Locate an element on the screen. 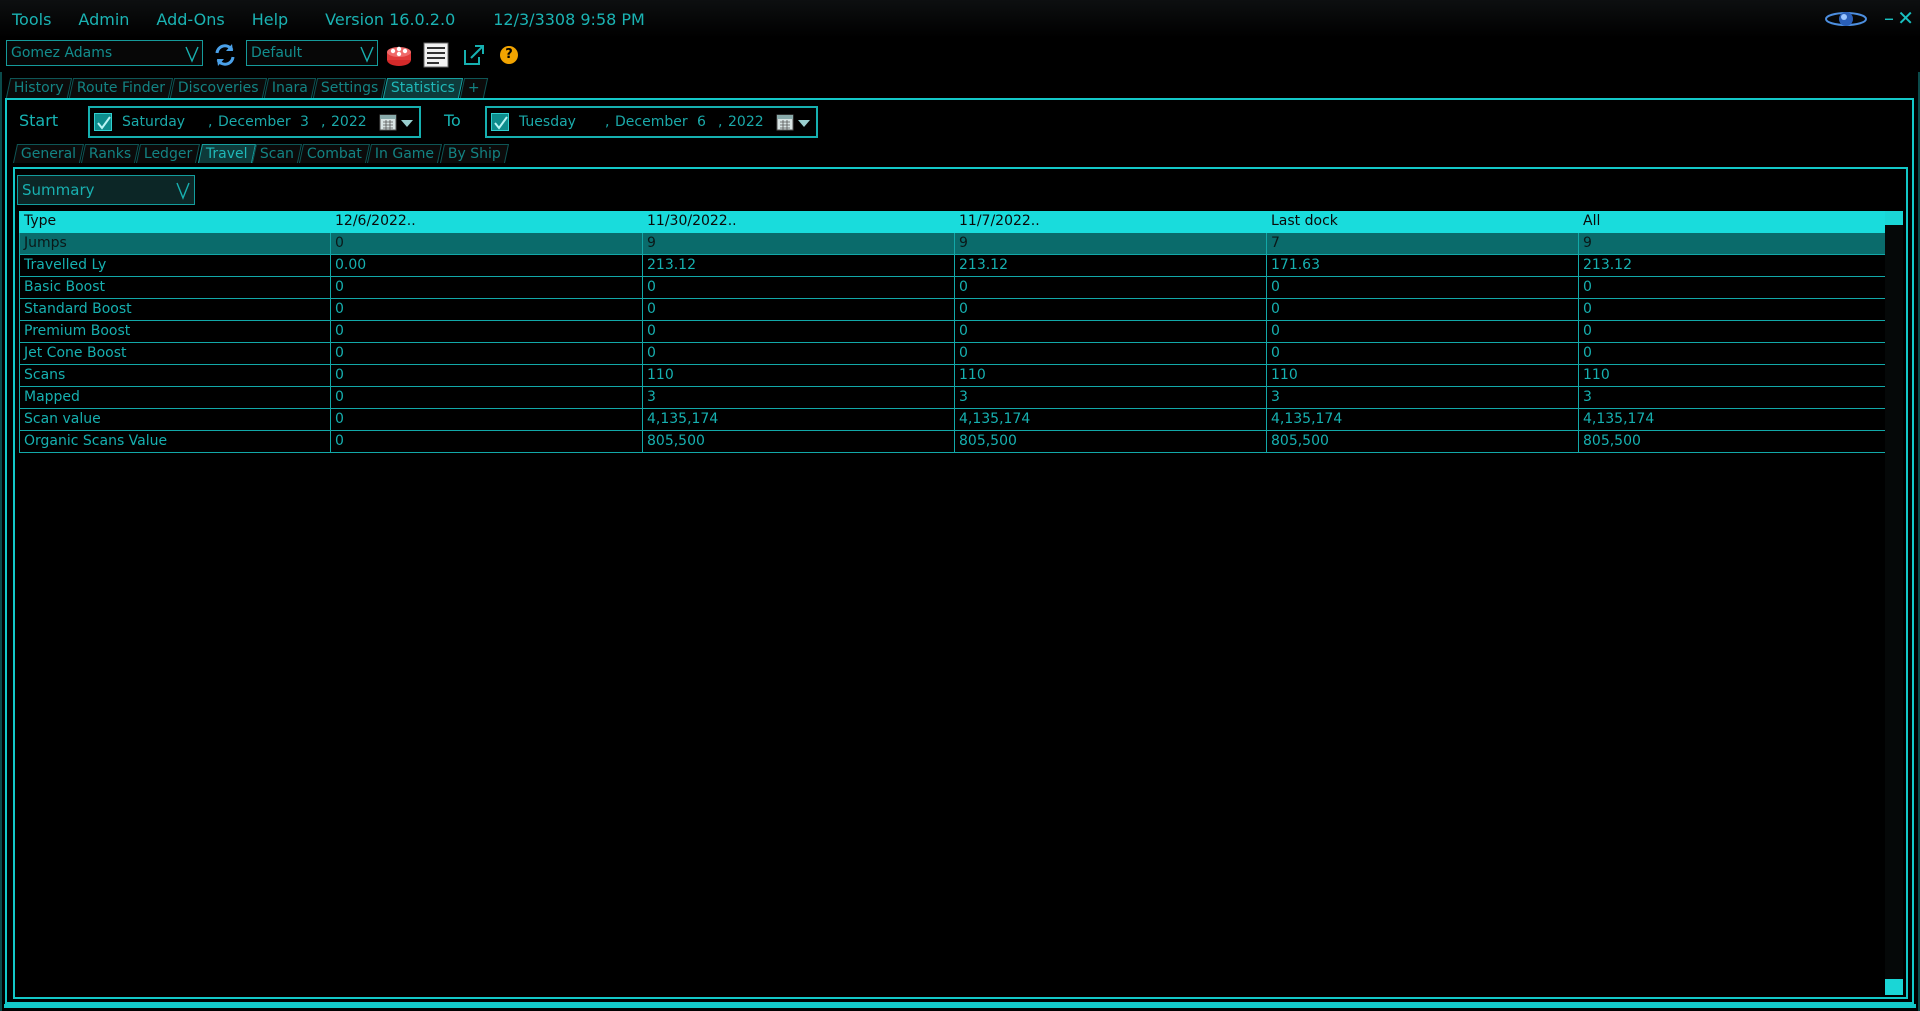 The width and height of the screenshot is (1920, 1011). column-header-last-dock: Last dock is located at coordinates (1423, 222).